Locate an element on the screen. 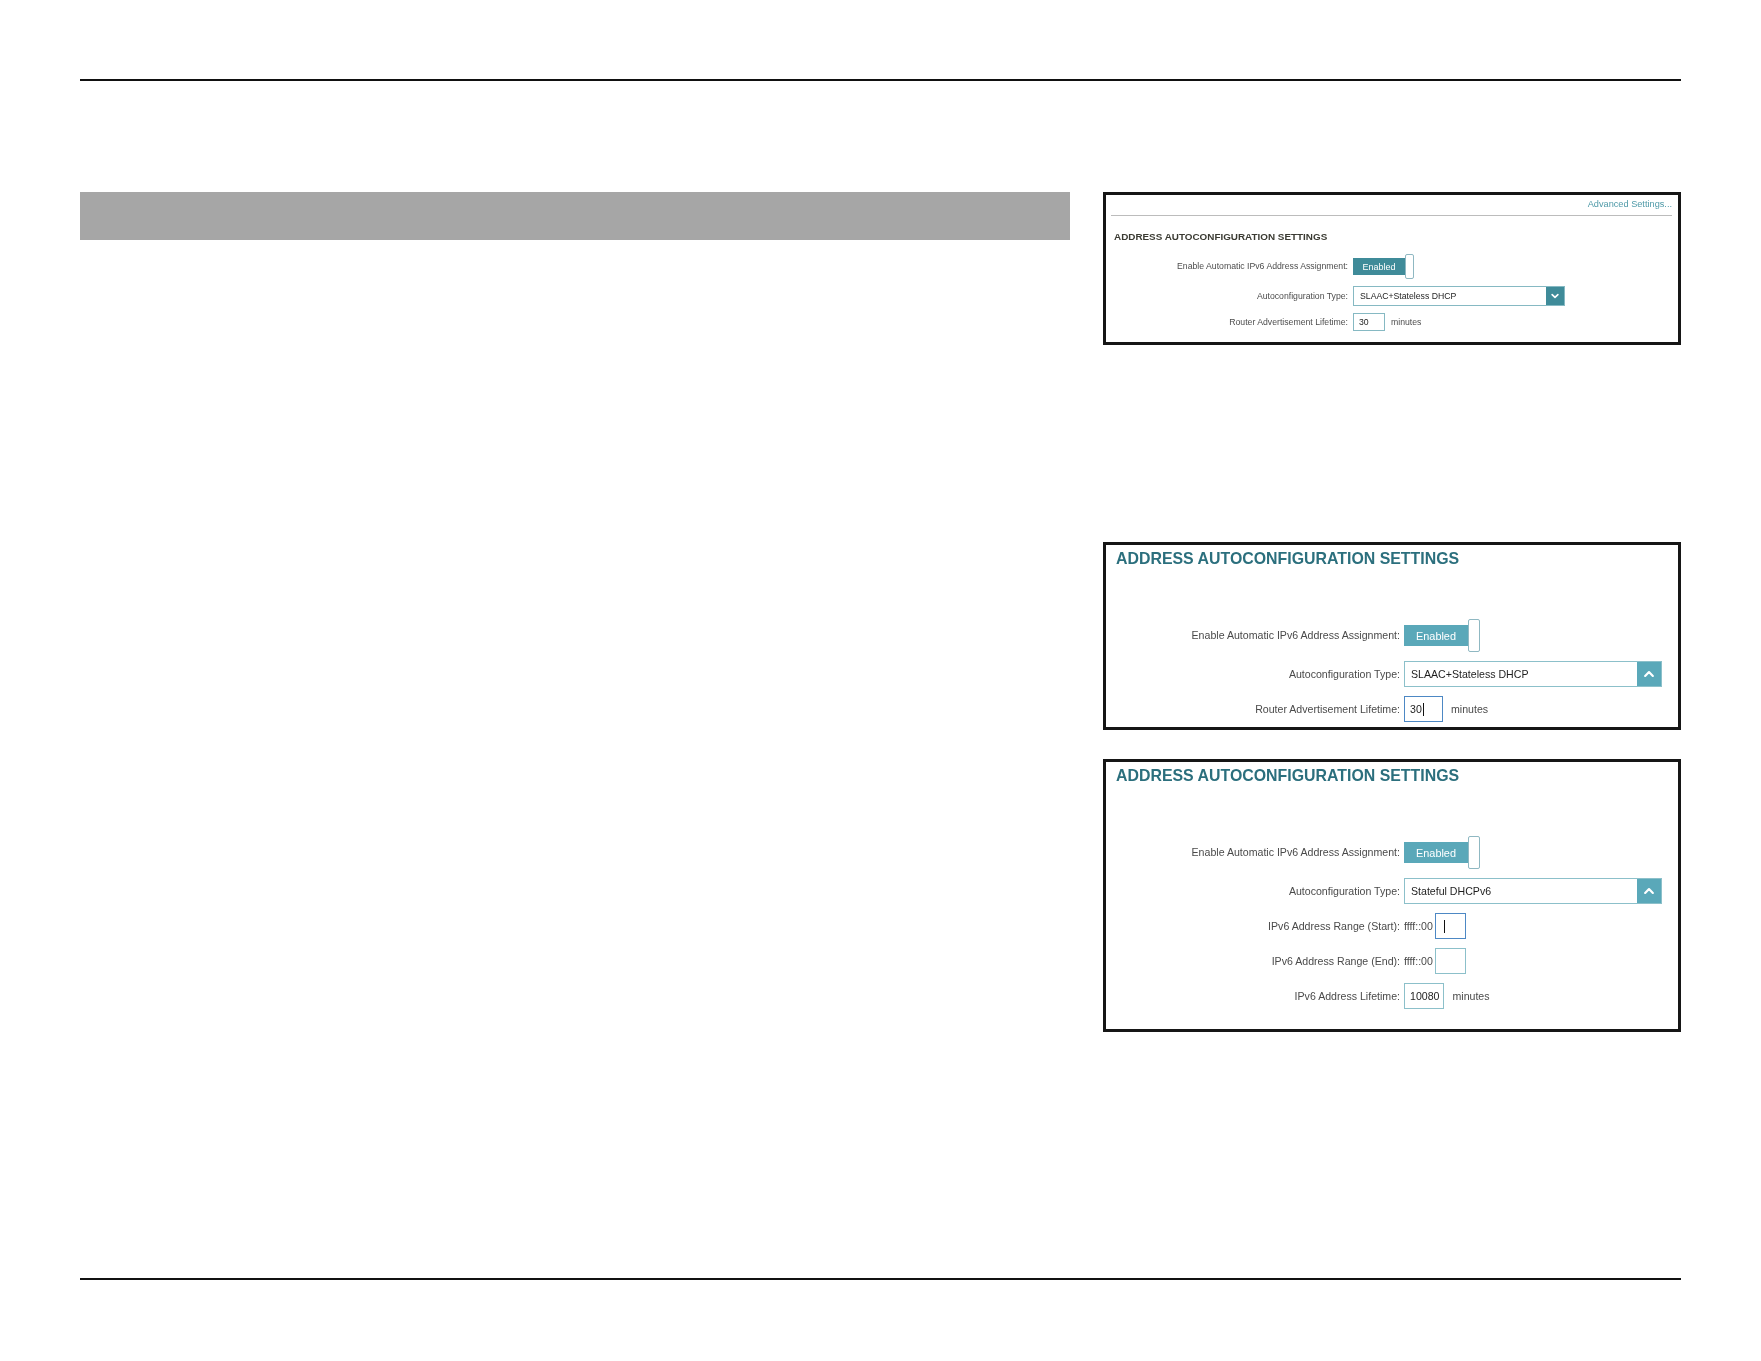 The width and height of the screenshot is (1761, 1361). input-field: 10080 is located at coordinates (1424, 996).